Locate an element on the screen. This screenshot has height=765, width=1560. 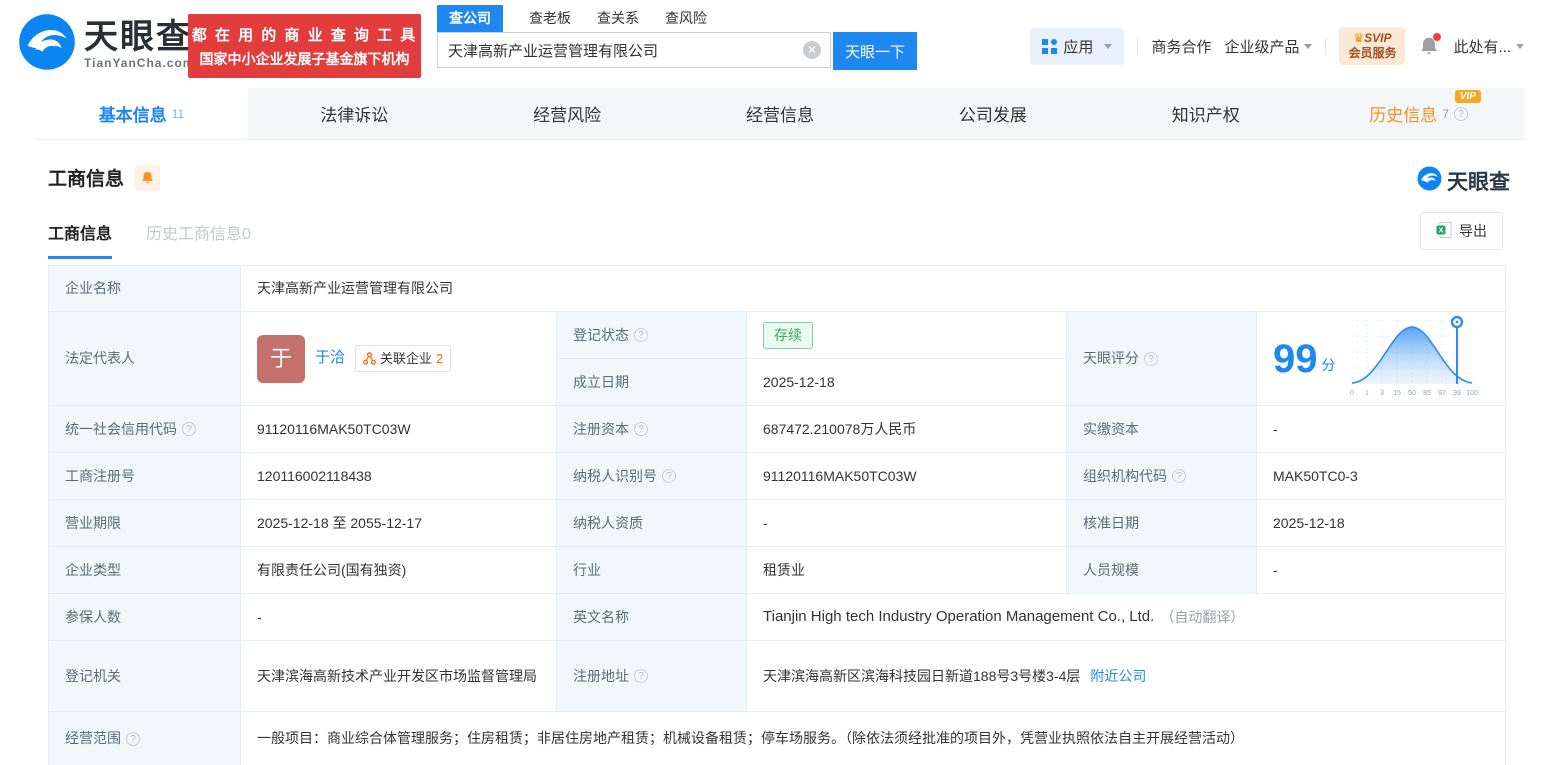
legal-rep-name-link: 于洽 is located at coordinates (330, 358).